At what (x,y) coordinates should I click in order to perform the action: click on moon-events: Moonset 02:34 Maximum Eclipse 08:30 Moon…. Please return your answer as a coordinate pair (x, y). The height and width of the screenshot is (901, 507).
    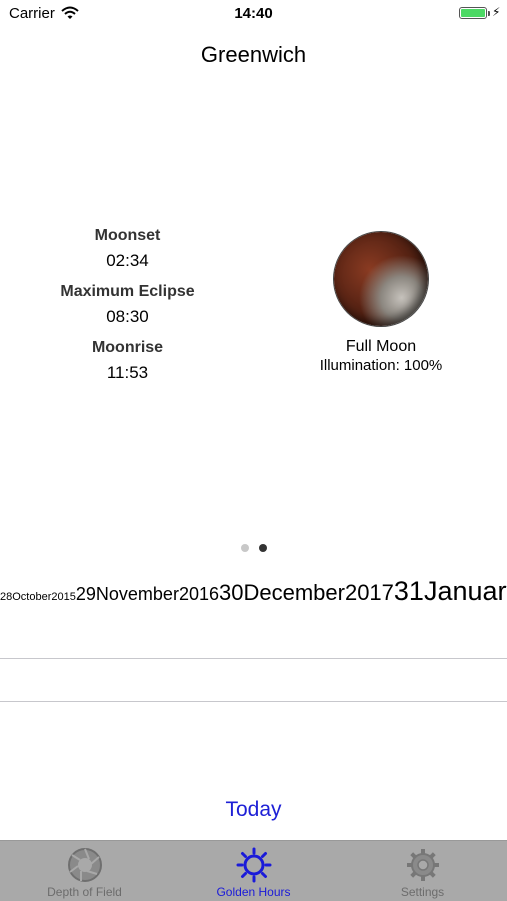
    Looking at the image, I should click on (127, 308).